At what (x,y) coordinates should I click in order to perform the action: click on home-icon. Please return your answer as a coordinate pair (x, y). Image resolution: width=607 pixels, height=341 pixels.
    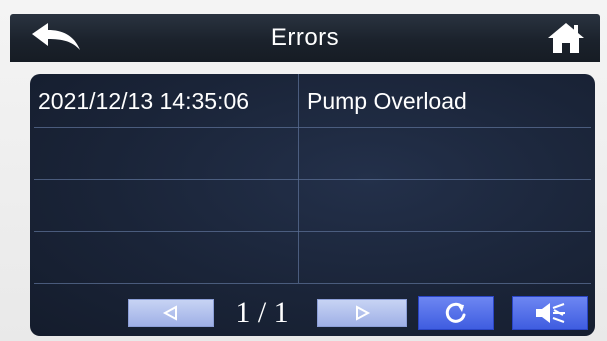
    Looking at the image, I should click on (566, 38).